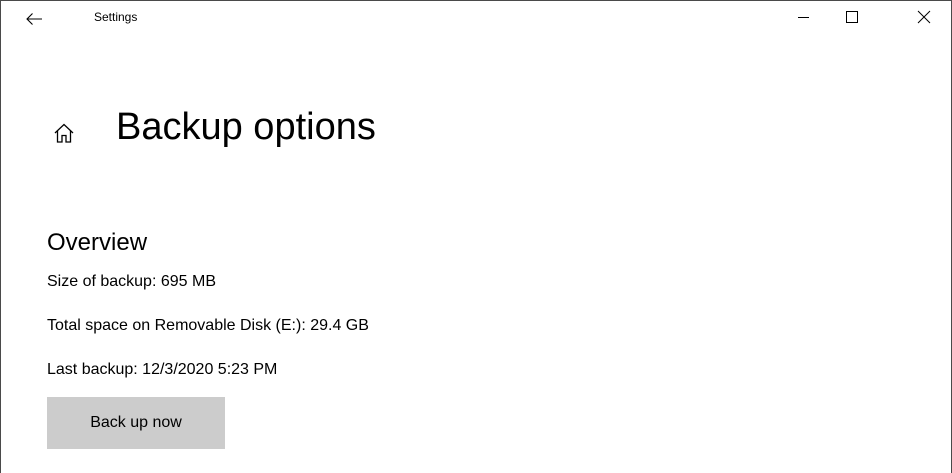 This screenshot has width=952, height=473. I want to click on close-icon, so click(924, 17).